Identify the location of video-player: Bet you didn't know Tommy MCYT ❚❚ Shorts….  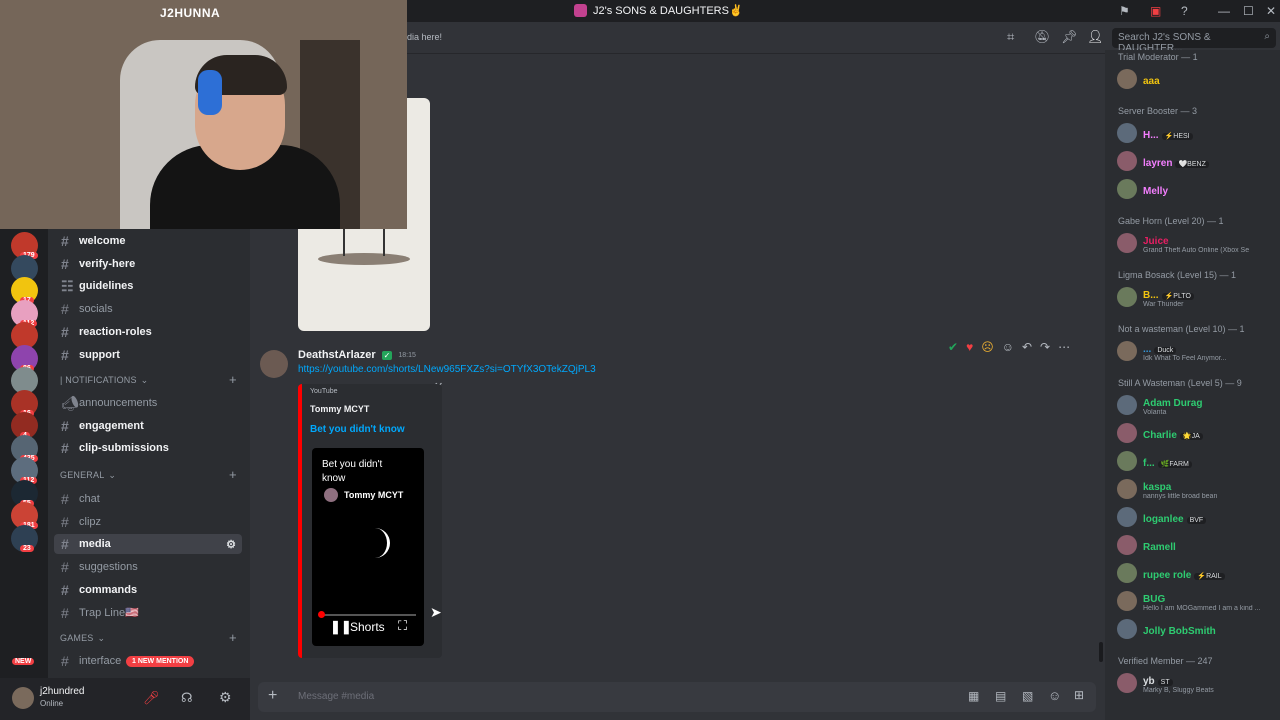
(368, 547).